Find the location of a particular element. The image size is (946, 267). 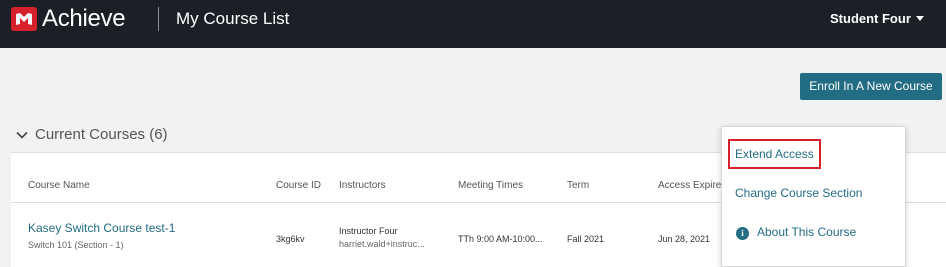

column-header-access-expires: Access Expires is located at coordinates (692, 185).